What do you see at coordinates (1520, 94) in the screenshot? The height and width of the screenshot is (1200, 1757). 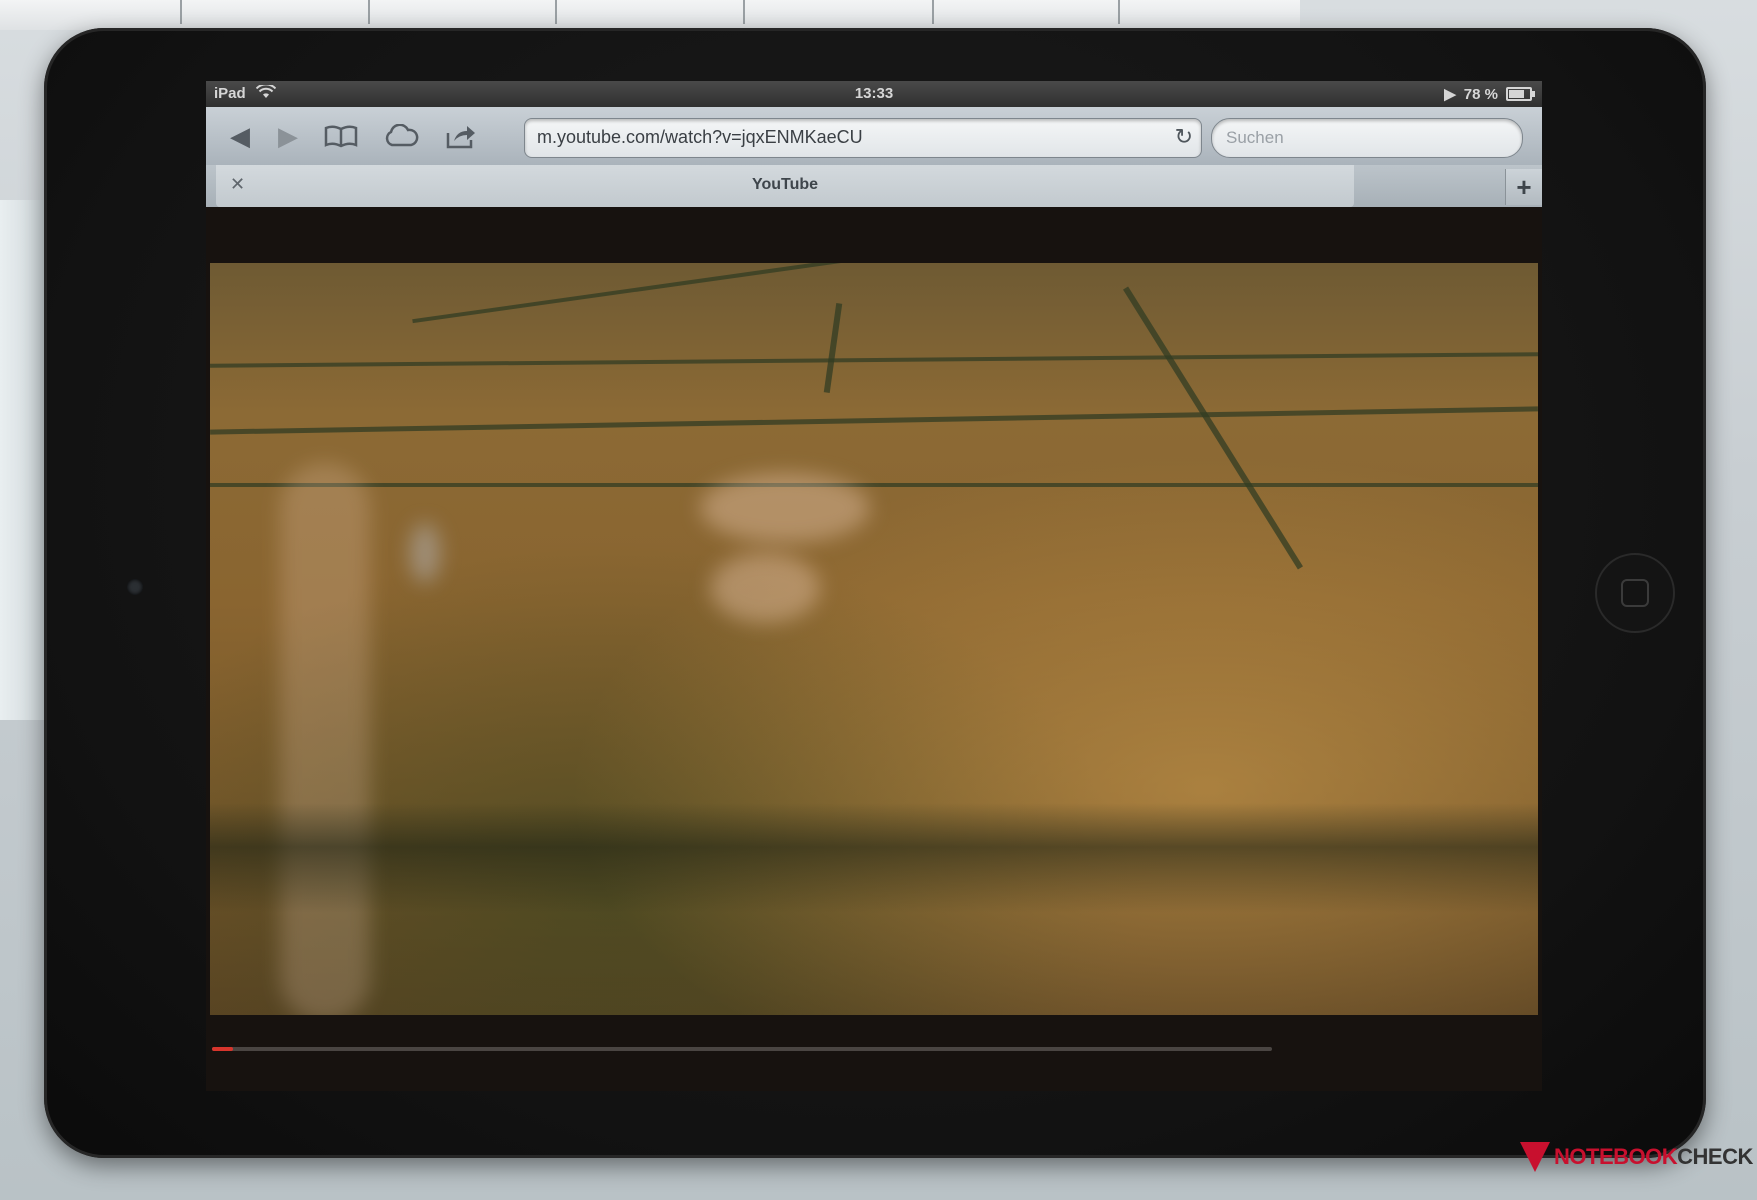 I see `battery-icon` at bounding box center [1520, 94].